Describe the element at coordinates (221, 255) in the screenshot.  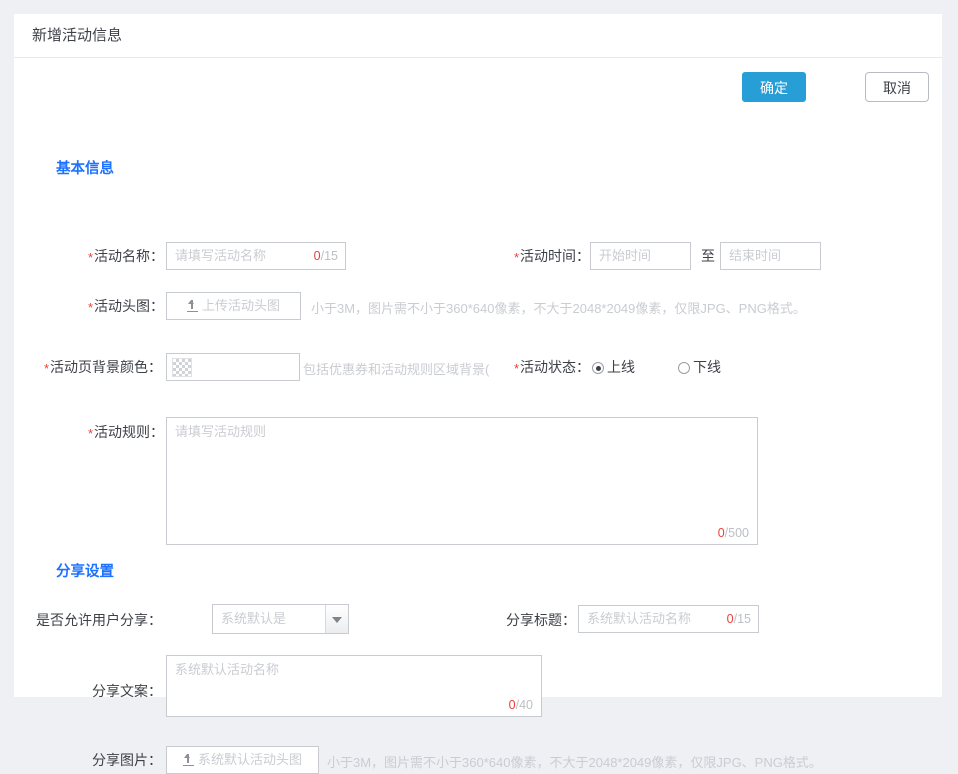
I see `activity-name-placeholder: 请填写活动名称` at that location.